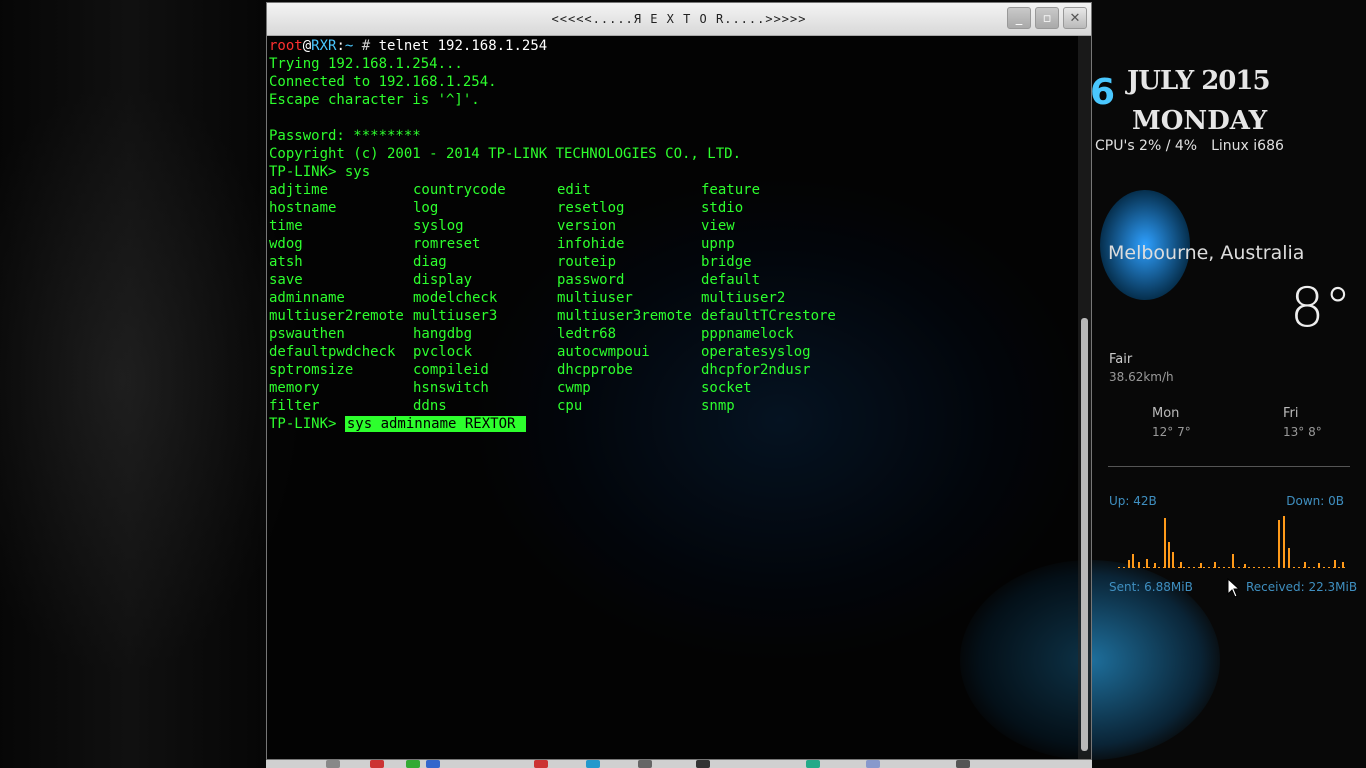 The image size is (1366, 768). I want to click on weekday: MONDAY, so click(1200, 121).